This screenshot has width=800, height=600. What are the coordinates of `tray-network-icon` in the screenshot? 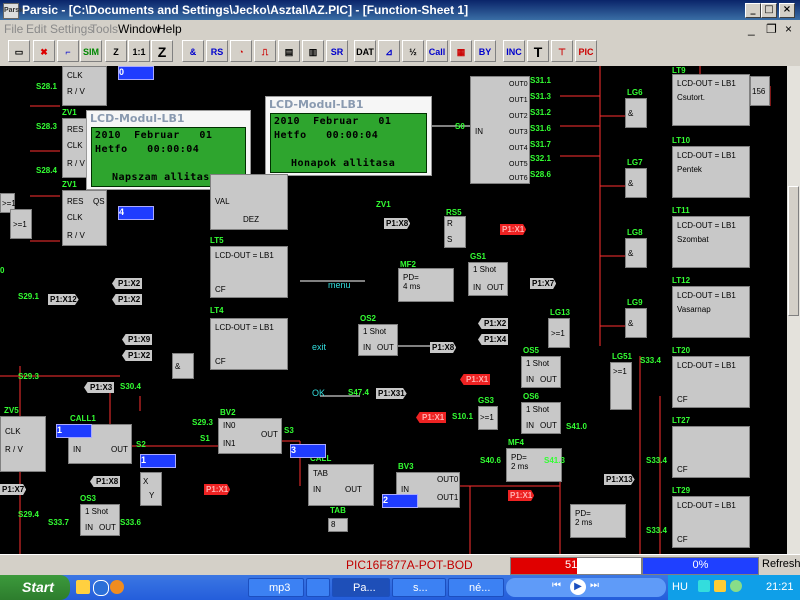 It's located at (704, 586).